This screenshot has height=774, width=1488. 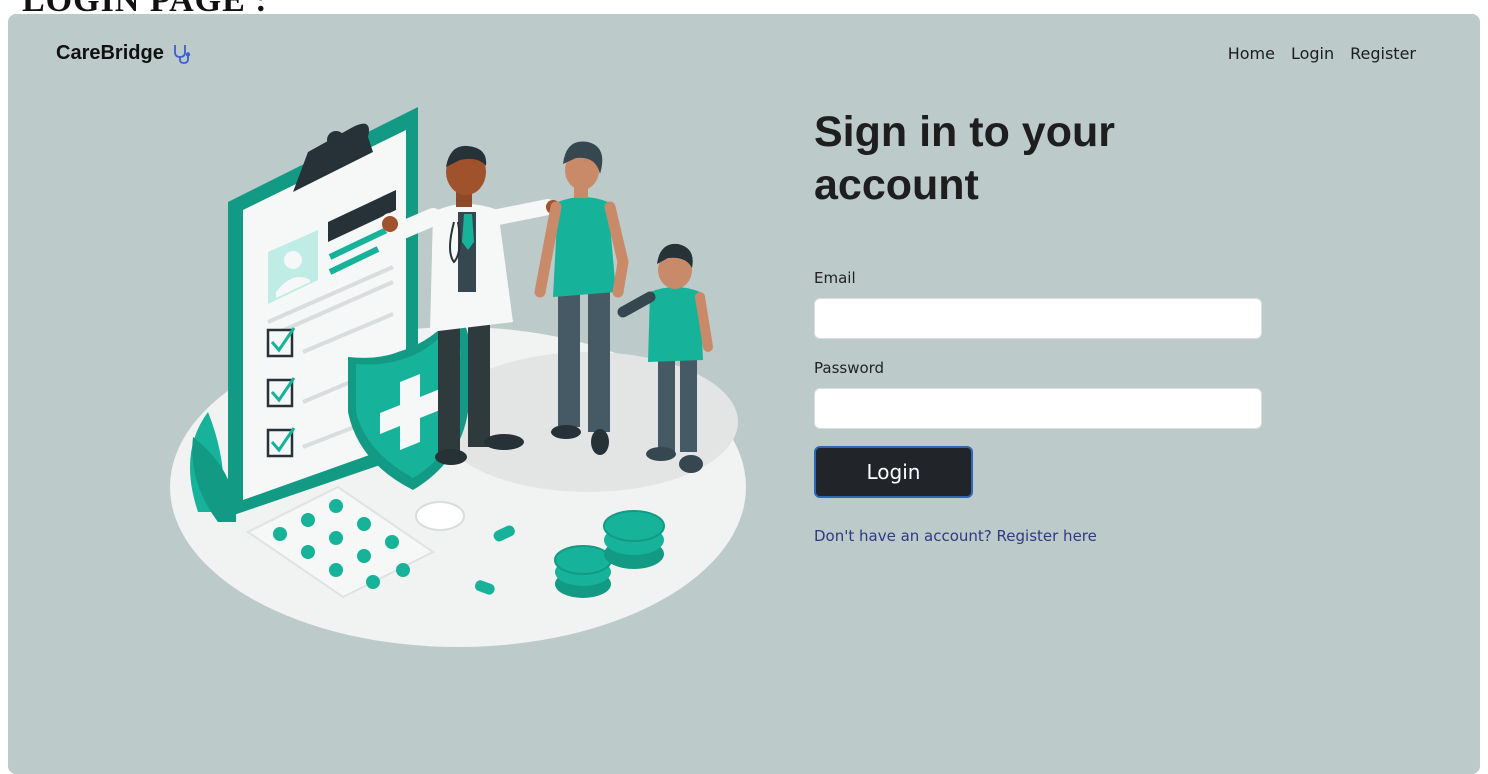 What do you see at coordinates (1312, 53) in the screenshot?
I see `nav-login-link: Login` at bounding box center [1312, 53].